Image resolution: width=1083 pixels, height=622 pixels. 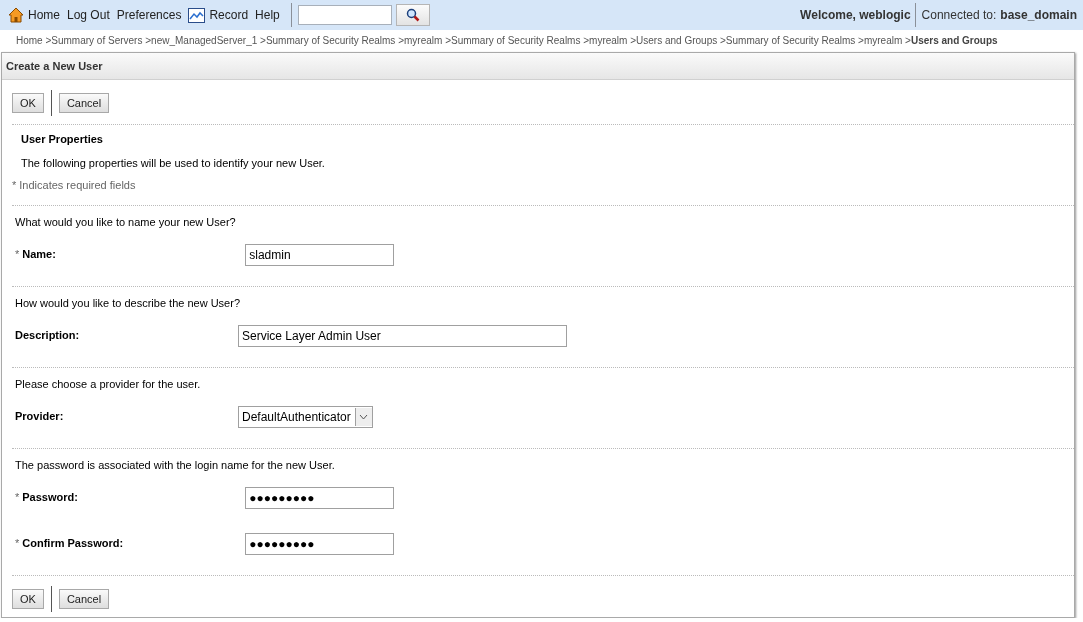 What do you see at coordinates (218, 15) in the screenshot?
I see `toolbar-link: Record` at bounding box center [218, 15].